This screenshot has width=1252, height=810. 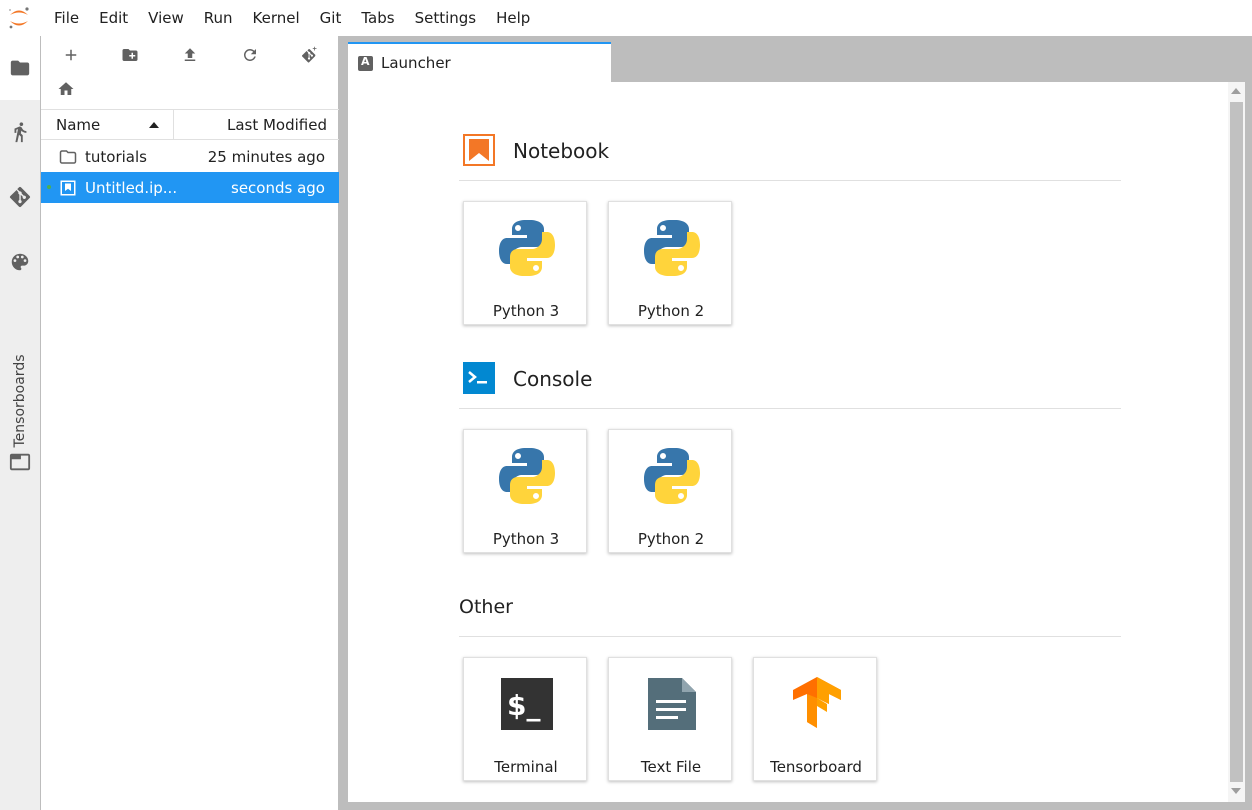 I want to click on tab-launcher-label: Launcher, so click(x=416, y=63).